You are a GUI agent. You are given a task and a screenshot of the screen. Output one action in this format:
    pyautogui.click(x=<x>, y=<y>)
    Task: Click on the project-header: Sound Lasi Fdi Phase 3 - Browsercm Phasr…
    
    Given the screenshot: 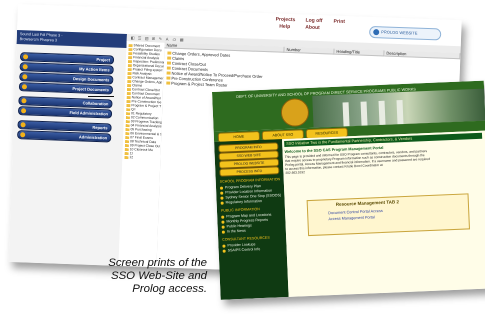 What is the action you would take?
    pyautogui.click(x=71, y=39)
    